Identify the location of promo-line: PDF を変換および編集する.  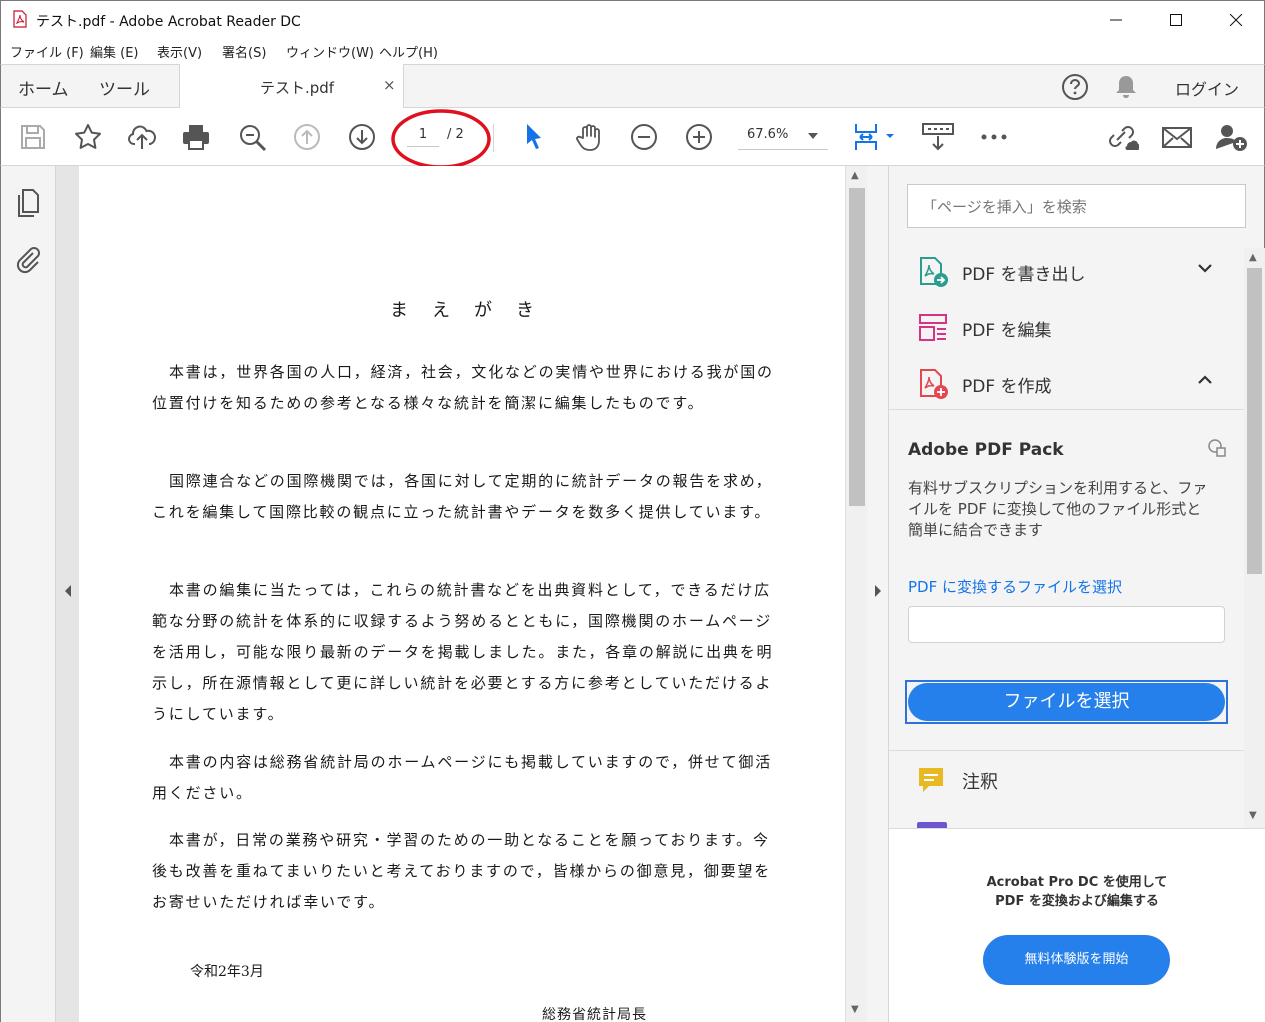
(1077, 901).